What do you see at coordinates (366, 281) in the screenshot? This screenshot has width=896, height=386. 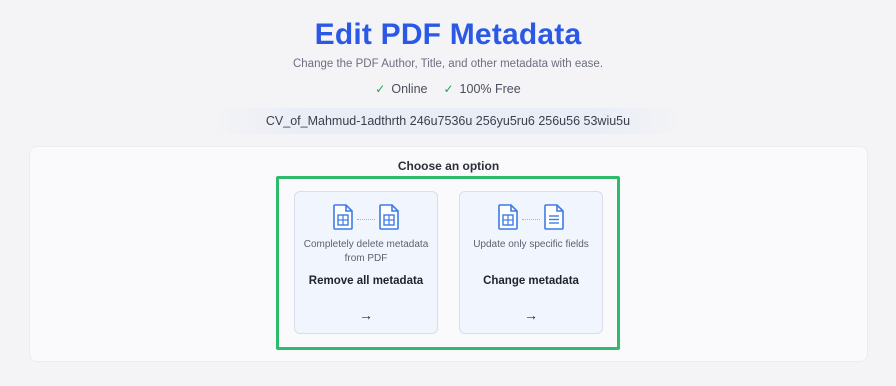 I see `option-action-label: Remove all metadata` at bounding box center [366, 281].